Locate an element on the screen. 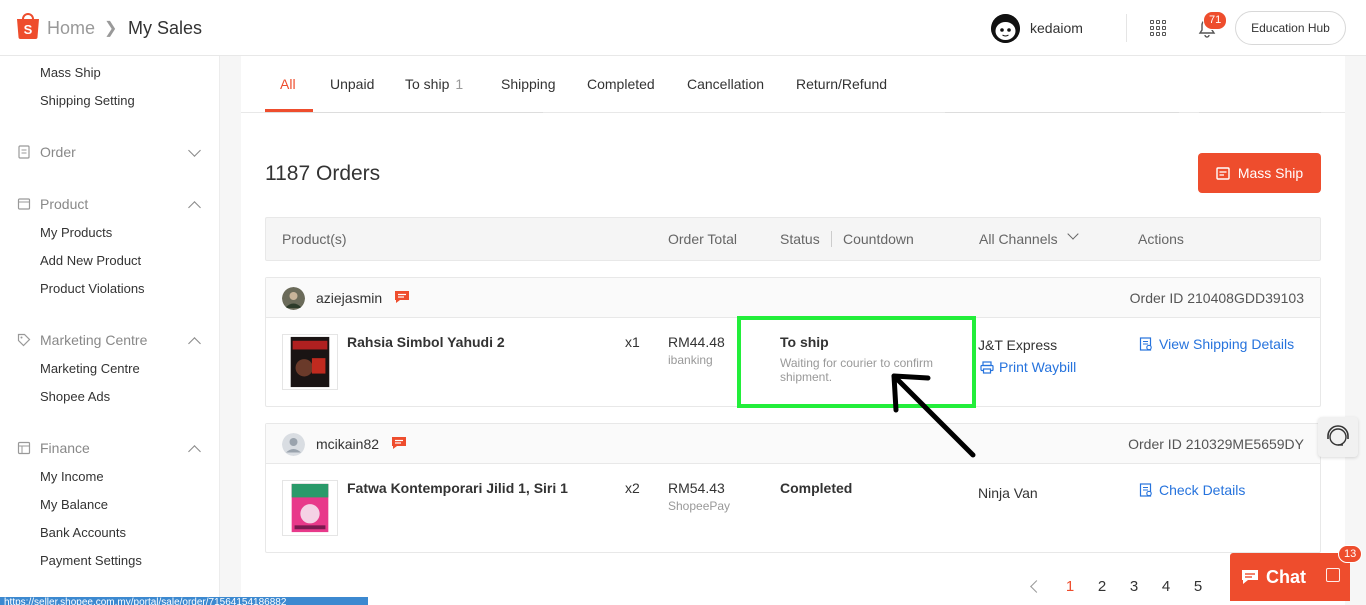 The width and height of the screenshot is (1366, 605). shopee-logo-icon: S is located at coordinates (28, 25).